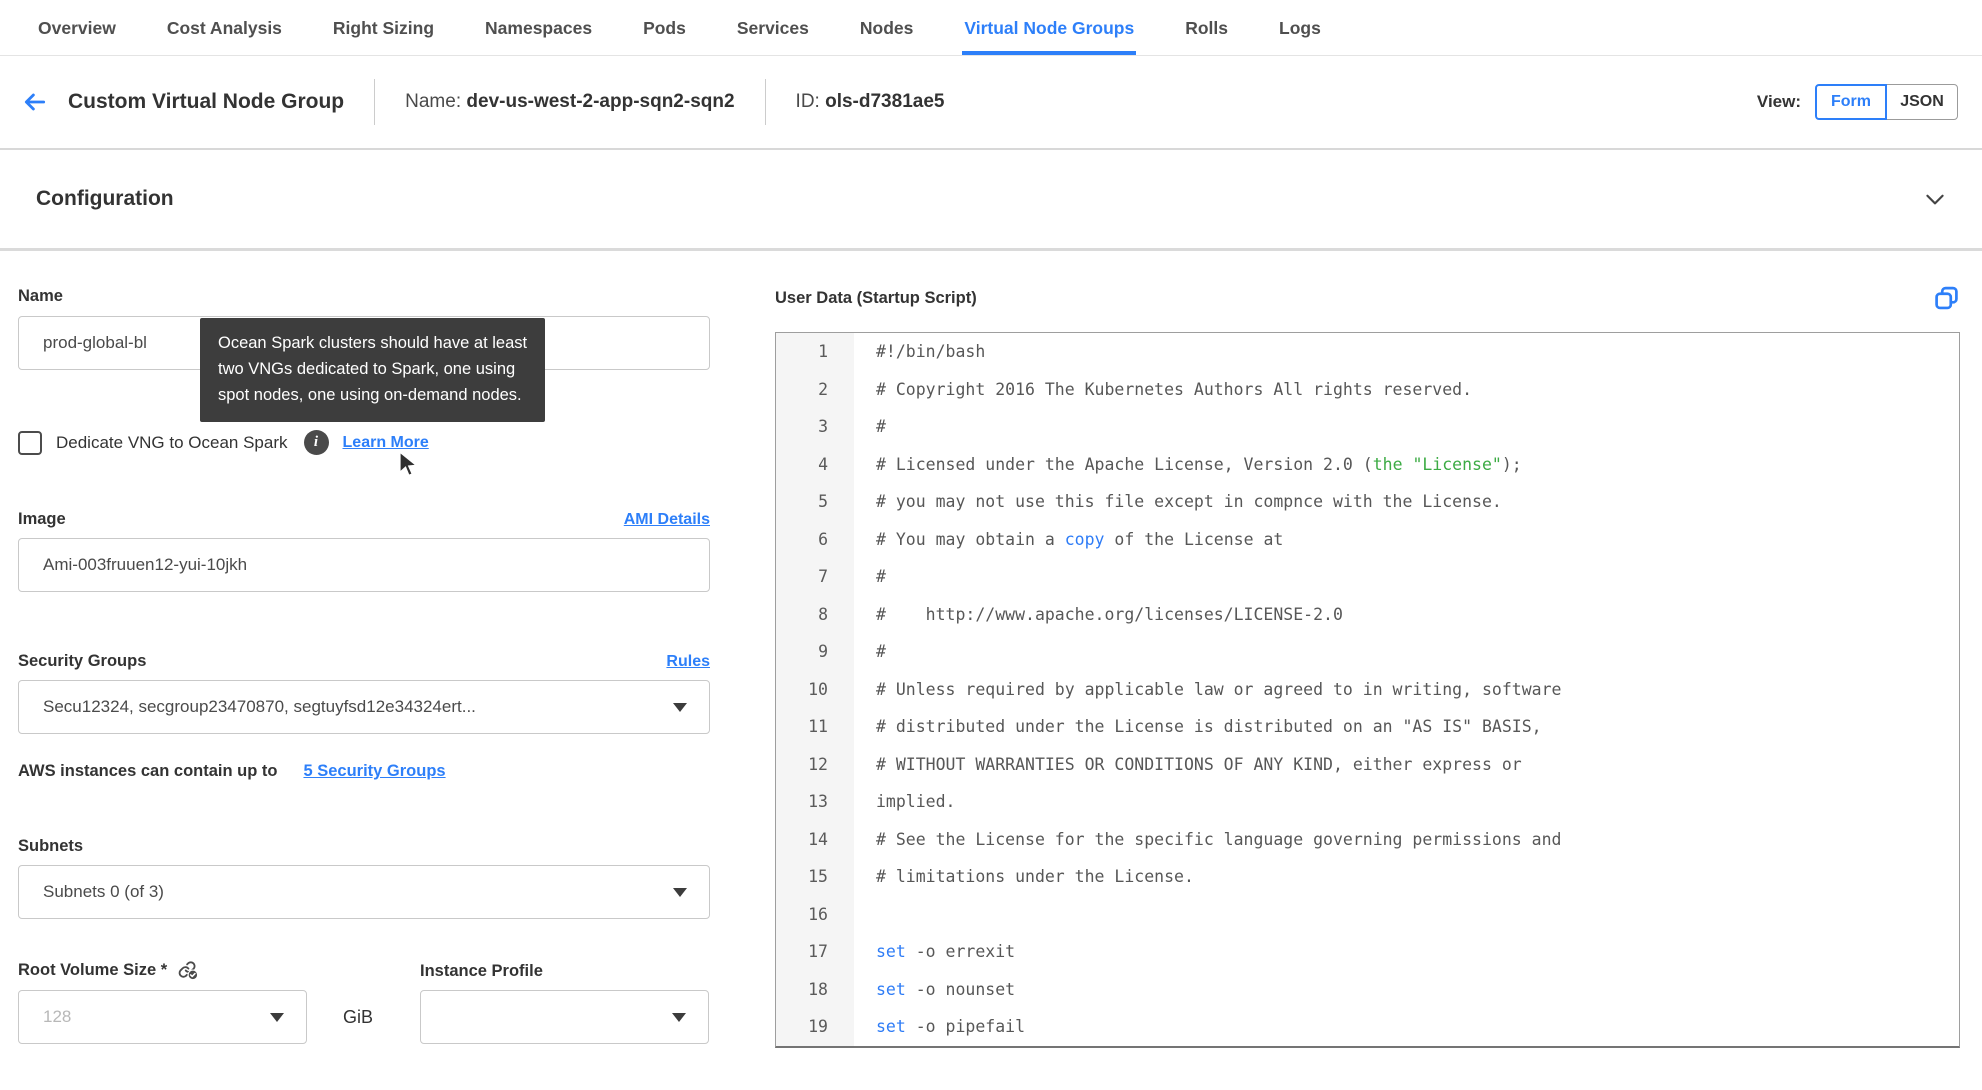 This screenshot has height=1090, width=1982. I want to click on copy-icon, so click(1946, 298).